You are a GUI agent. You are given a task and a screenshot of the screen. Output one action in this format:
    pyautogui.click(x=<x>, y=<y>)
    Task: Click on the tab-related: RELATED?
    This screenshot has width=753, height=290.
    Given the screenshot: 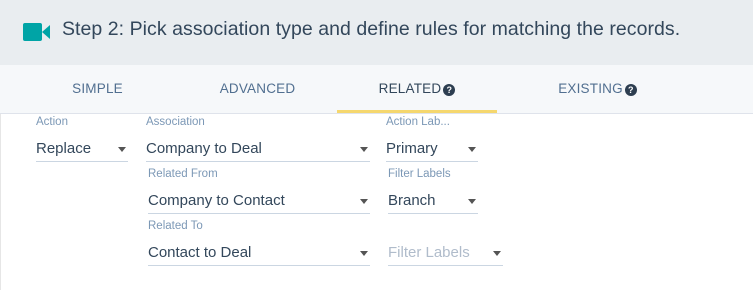 What is the action you would take?
    pyautogui.click(x=417, y=89)
    